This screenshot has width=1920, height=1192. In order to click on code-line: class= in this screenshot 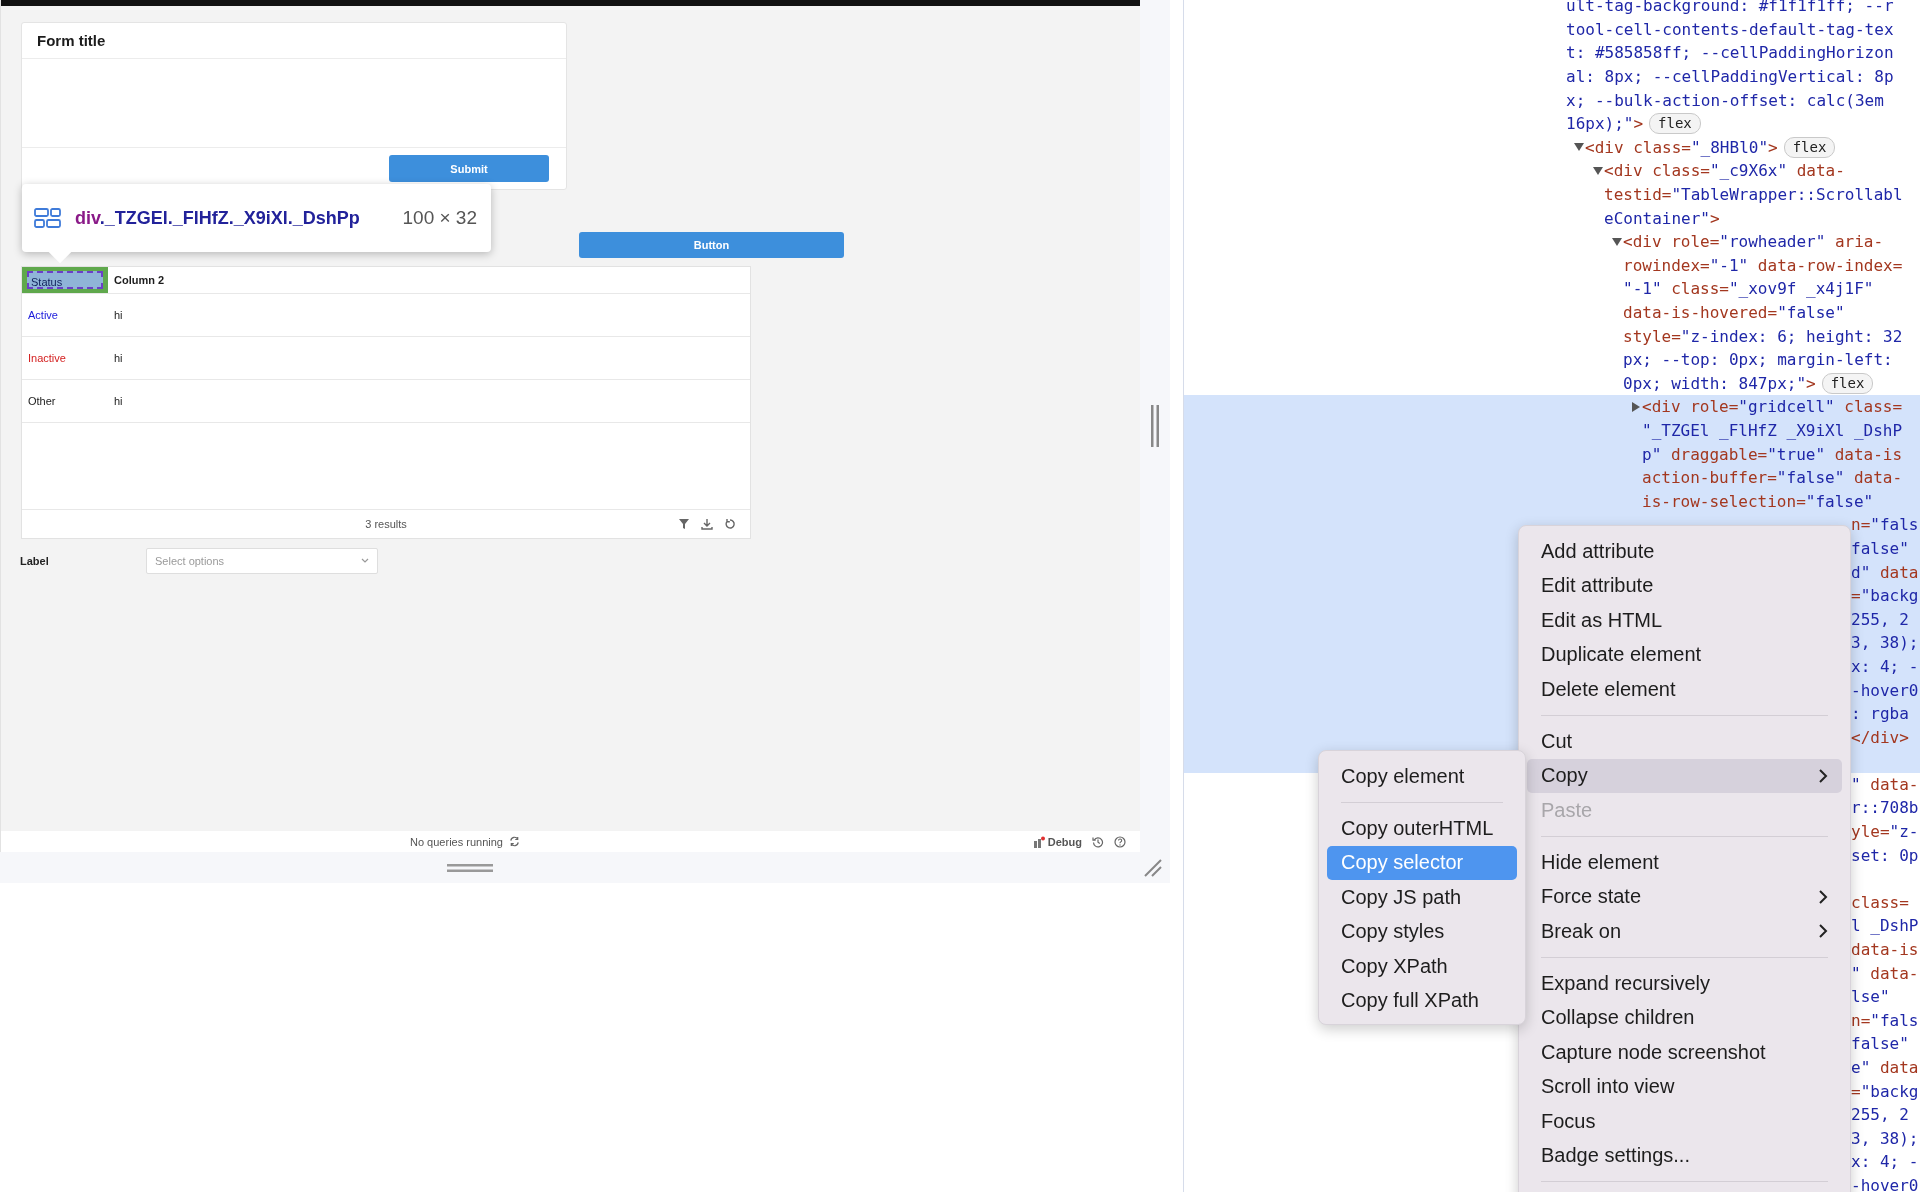, I will do `click(1880, 902)`.